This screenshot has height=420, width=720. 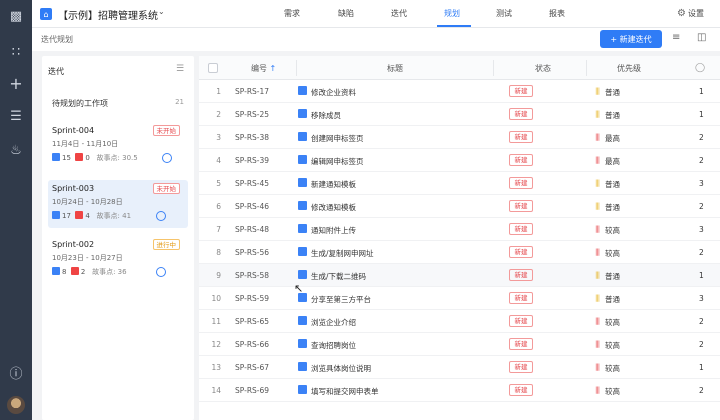 I want to click on table-row: 9 SP-RS-58 生成/下载二维码 新建 ||| 普通 1, so click(x=459, y=275).